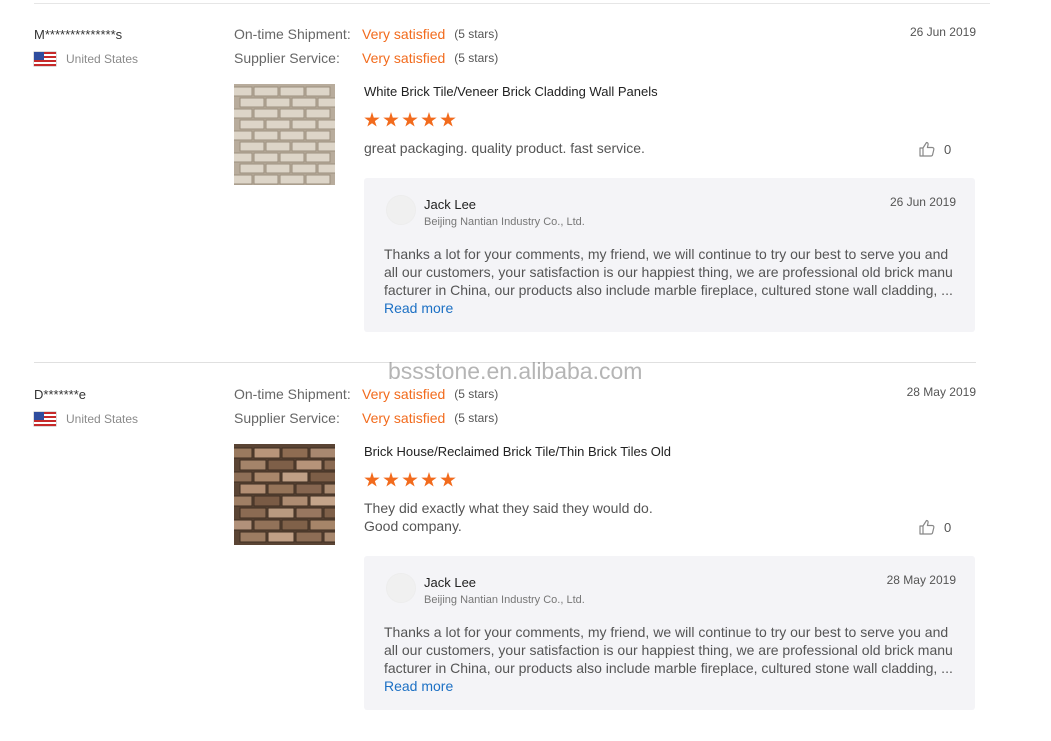  Describe the element at coordinates (60, 394) in the screenshot. I see `buyer-name: D*******e` at that location.